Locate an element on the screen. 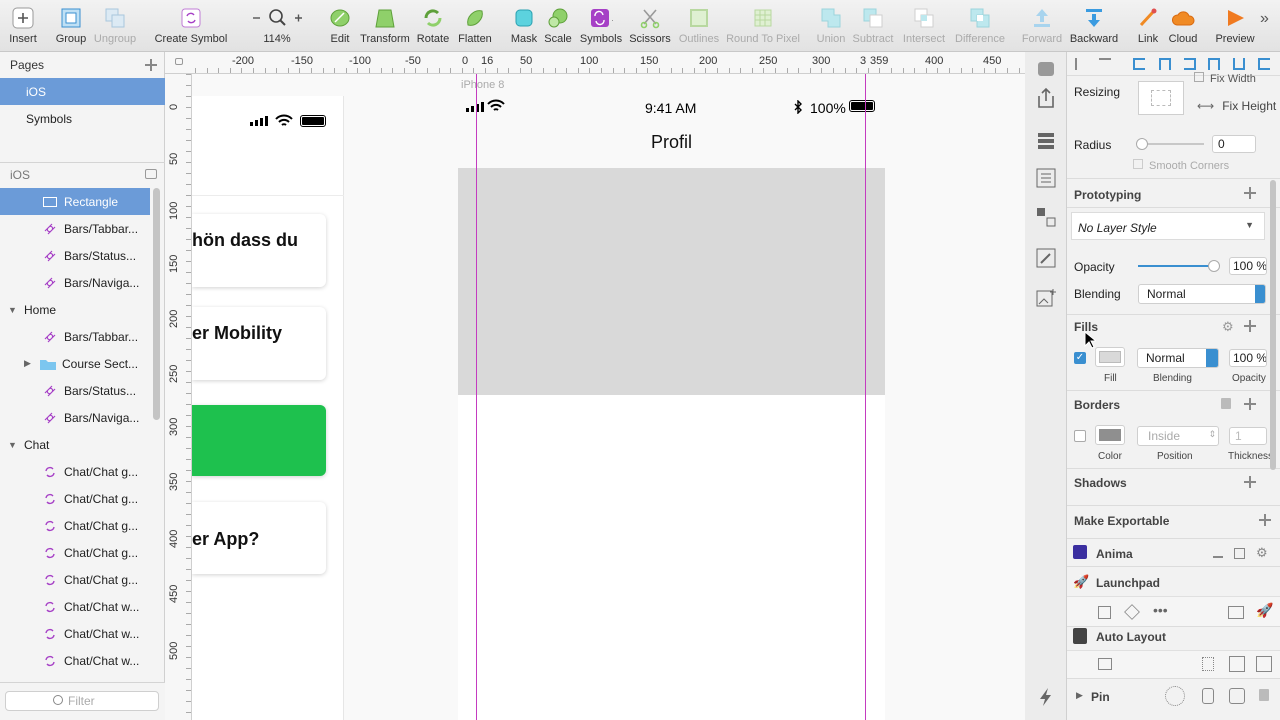 This screenshot has width=1280, height=720. radius-slider-knob is located at coordinates (1142, 144).